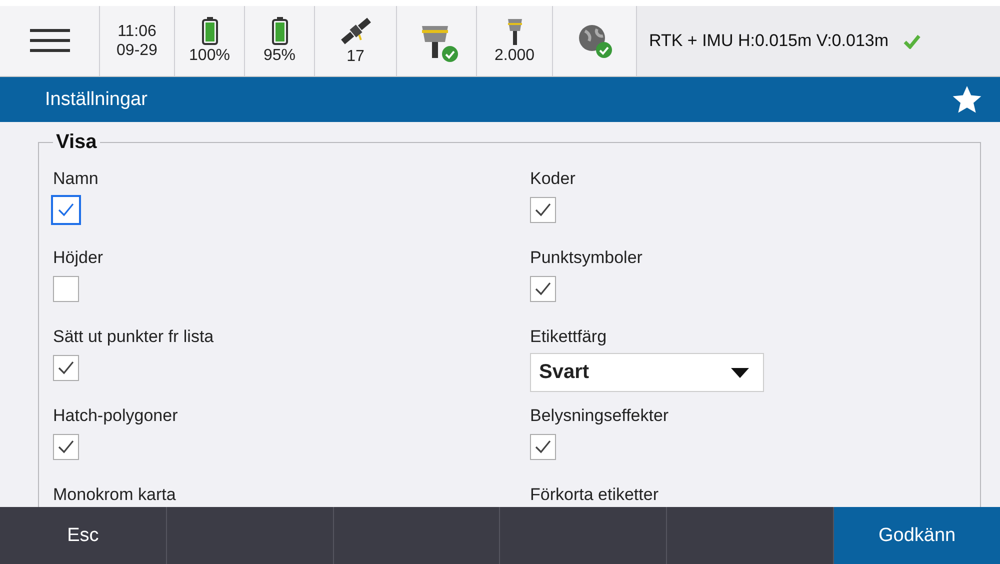  What do you see at coordinates (75, 179) in the screenshot?
I see `setting-label: Namn` at bounding box center [75, 179].